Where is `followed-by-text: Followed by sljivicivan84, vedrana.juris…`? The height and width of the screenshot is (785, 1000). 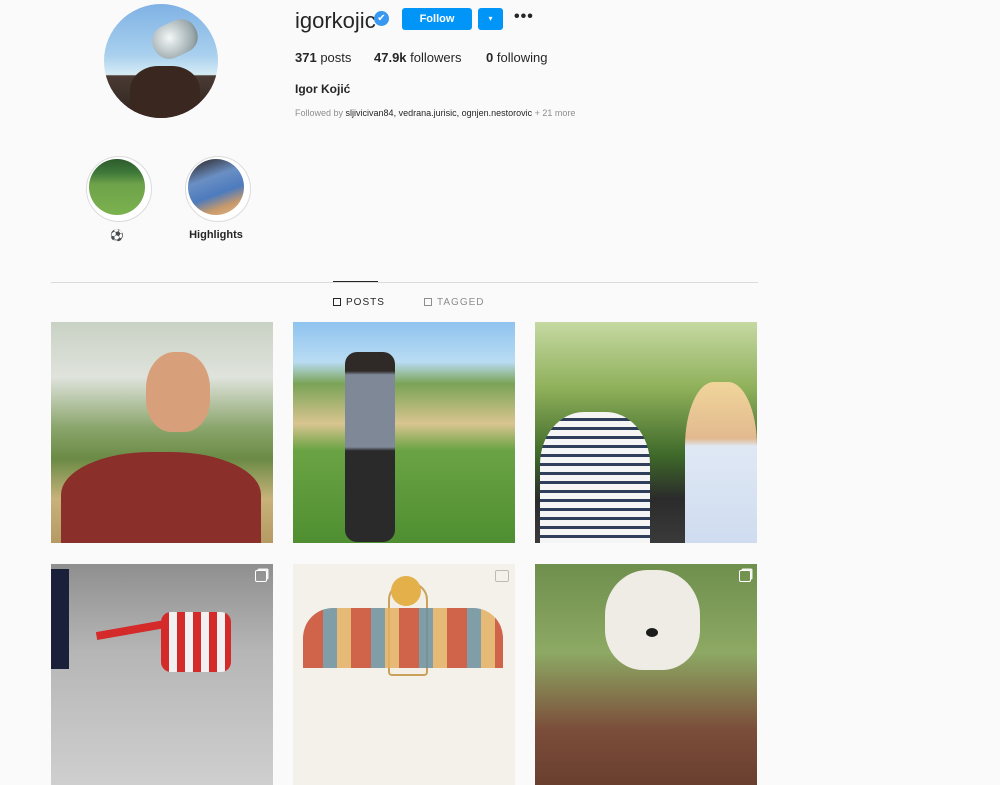 followed-by-text: Followed by sljivicivan84, vedrana.juris… is located at coordinates (435, 113).